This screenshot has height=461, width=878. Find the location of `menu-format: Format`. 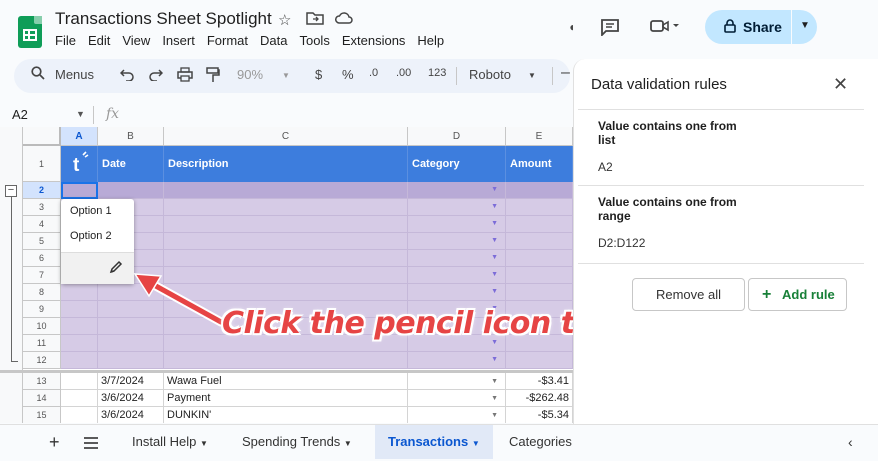

menu-format: Format is located at coordinates (227, 40).